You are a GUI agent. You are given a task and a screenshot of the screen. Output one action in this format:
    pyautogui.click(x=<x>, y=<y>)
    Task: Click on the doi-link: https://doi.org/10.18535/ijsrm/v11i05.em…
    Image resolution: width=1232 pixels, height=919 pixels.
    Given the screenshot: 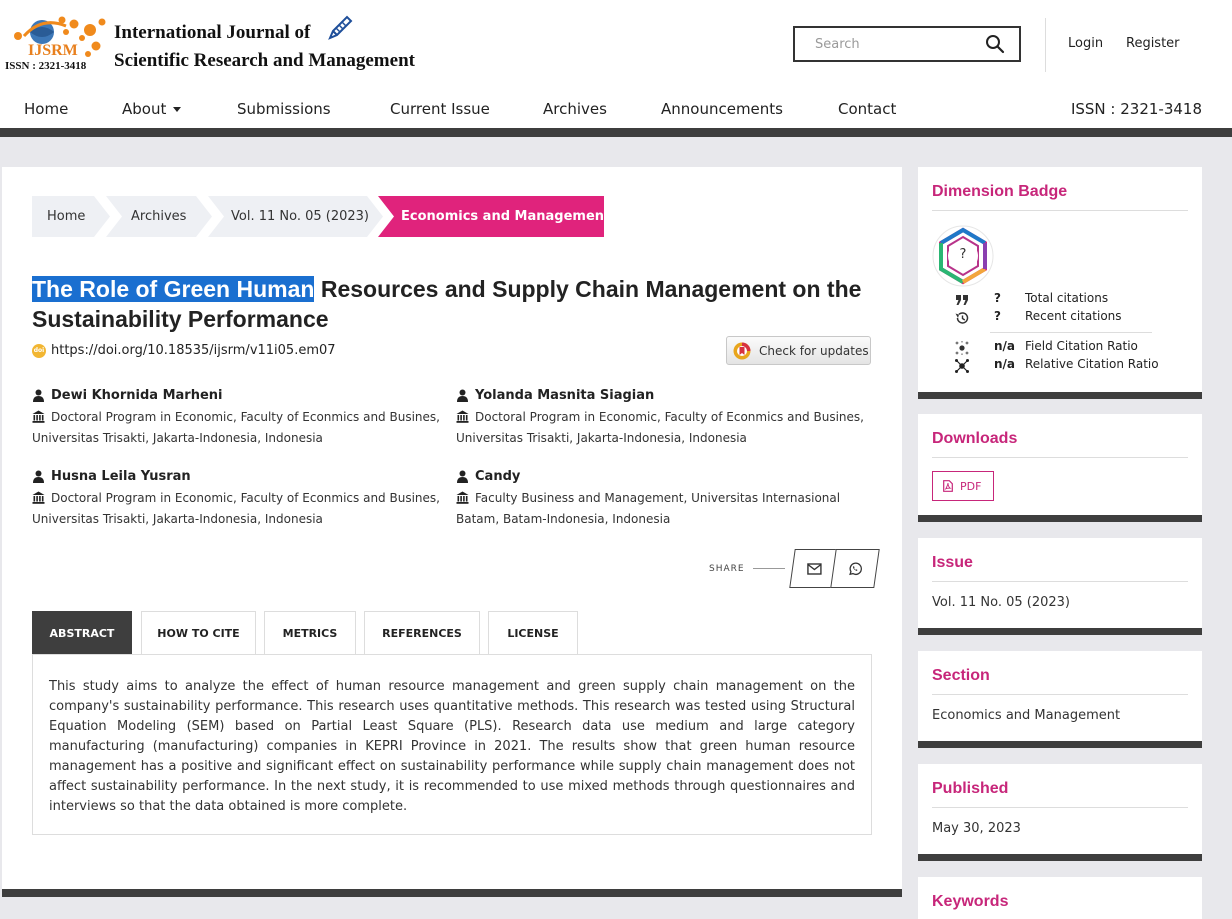 What is the action you would take?
    pyautogui.click(x=193, y=350)
    